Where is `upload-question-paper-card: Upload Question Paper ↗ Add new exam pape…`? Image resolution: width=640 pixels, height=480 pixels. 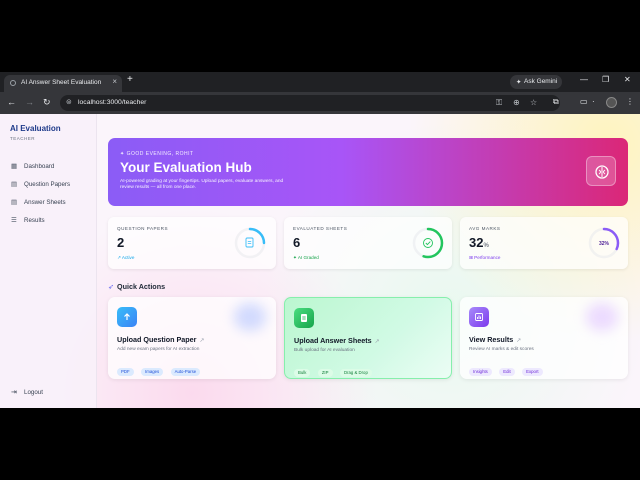
upload-question-paper-card: Upload Question Paper ↗ Add new exam pape… is located at coordinates (192, 338).